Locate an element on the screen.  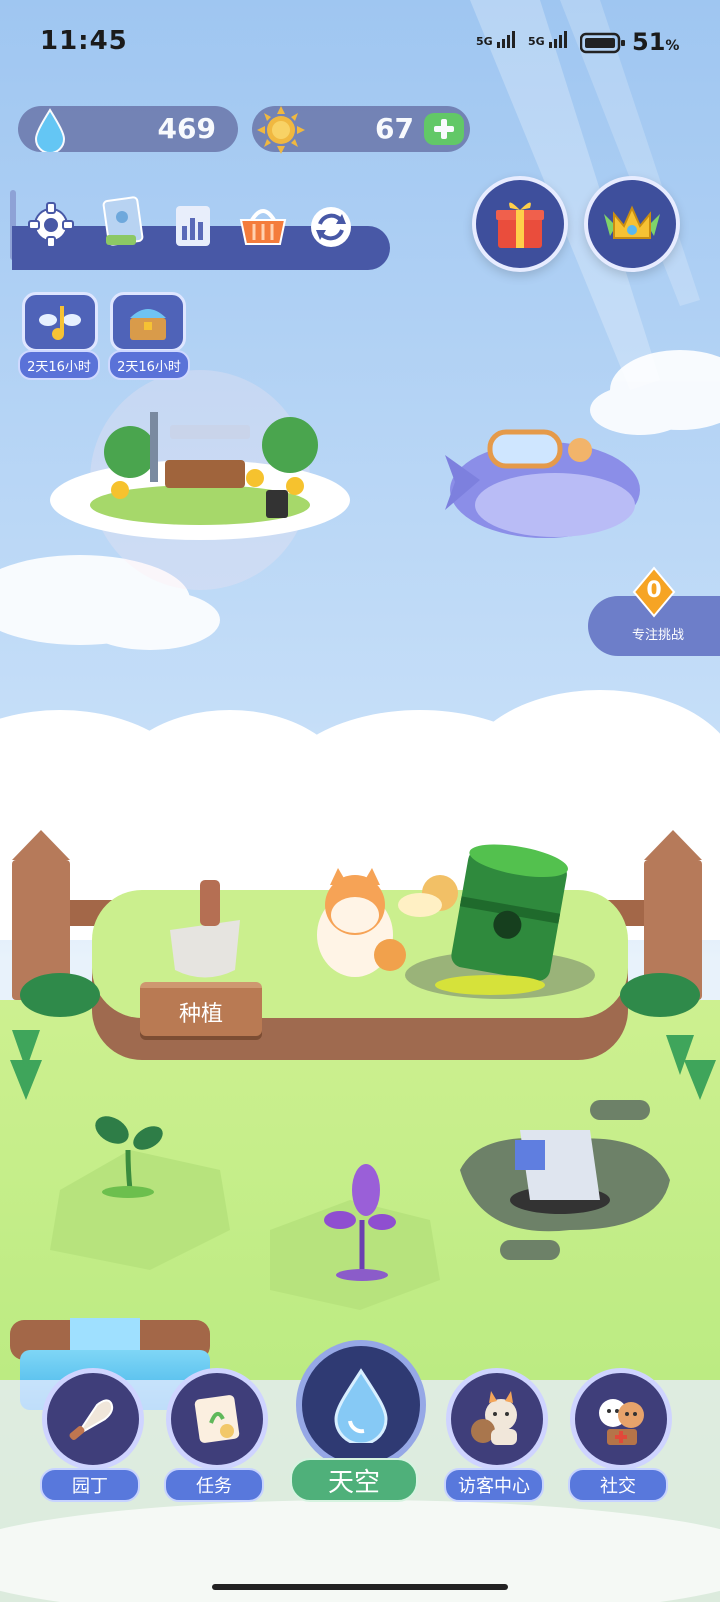
visitor-center-nav-label: 访客中心 is located at coordinates (494, 1485).